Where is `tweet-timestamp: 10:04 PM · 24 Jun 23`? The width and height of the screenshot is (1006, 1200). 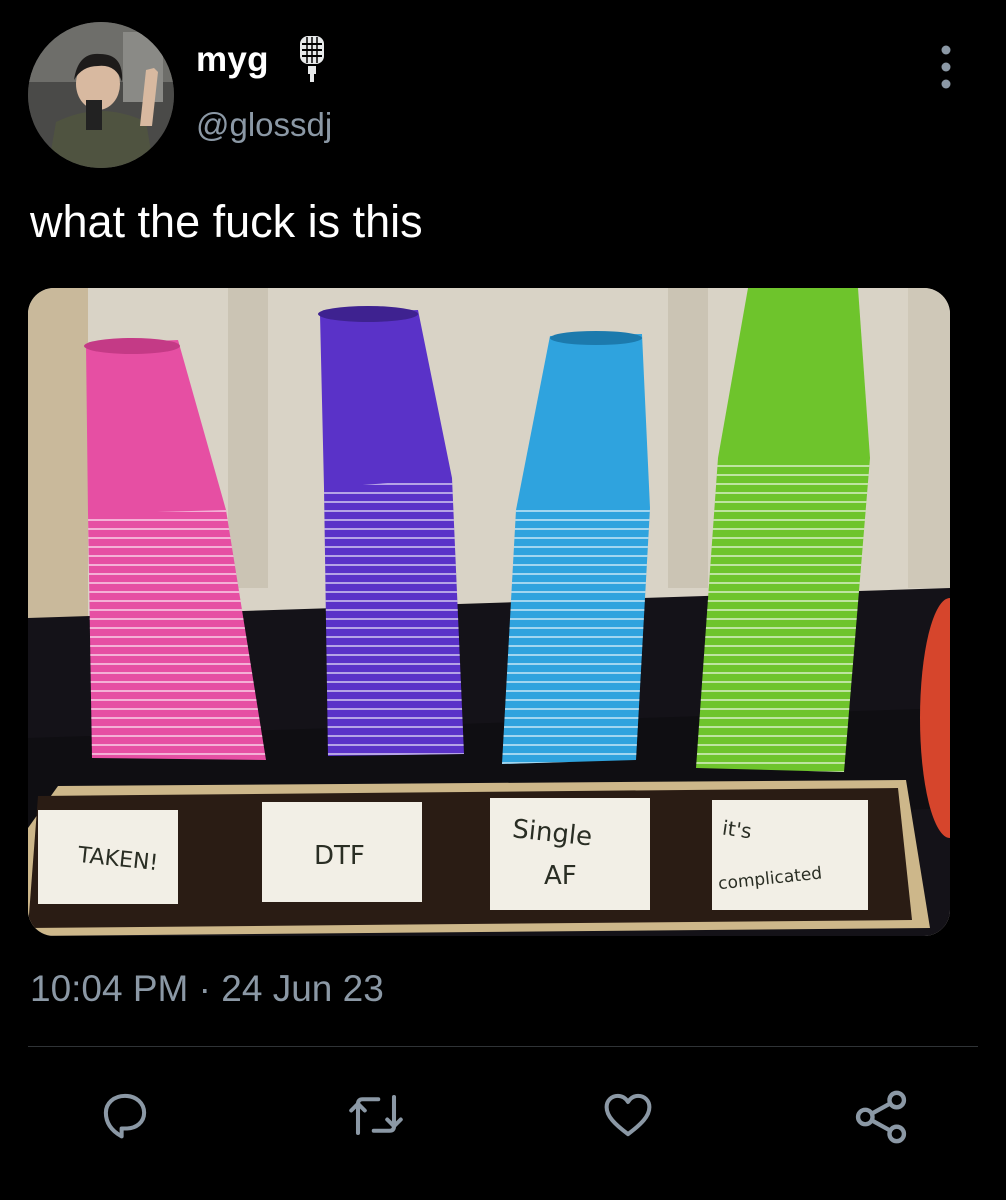 tweet-timestamp: 10:04 PM · 24 Jun 23 is located at coordinates (207, 989).